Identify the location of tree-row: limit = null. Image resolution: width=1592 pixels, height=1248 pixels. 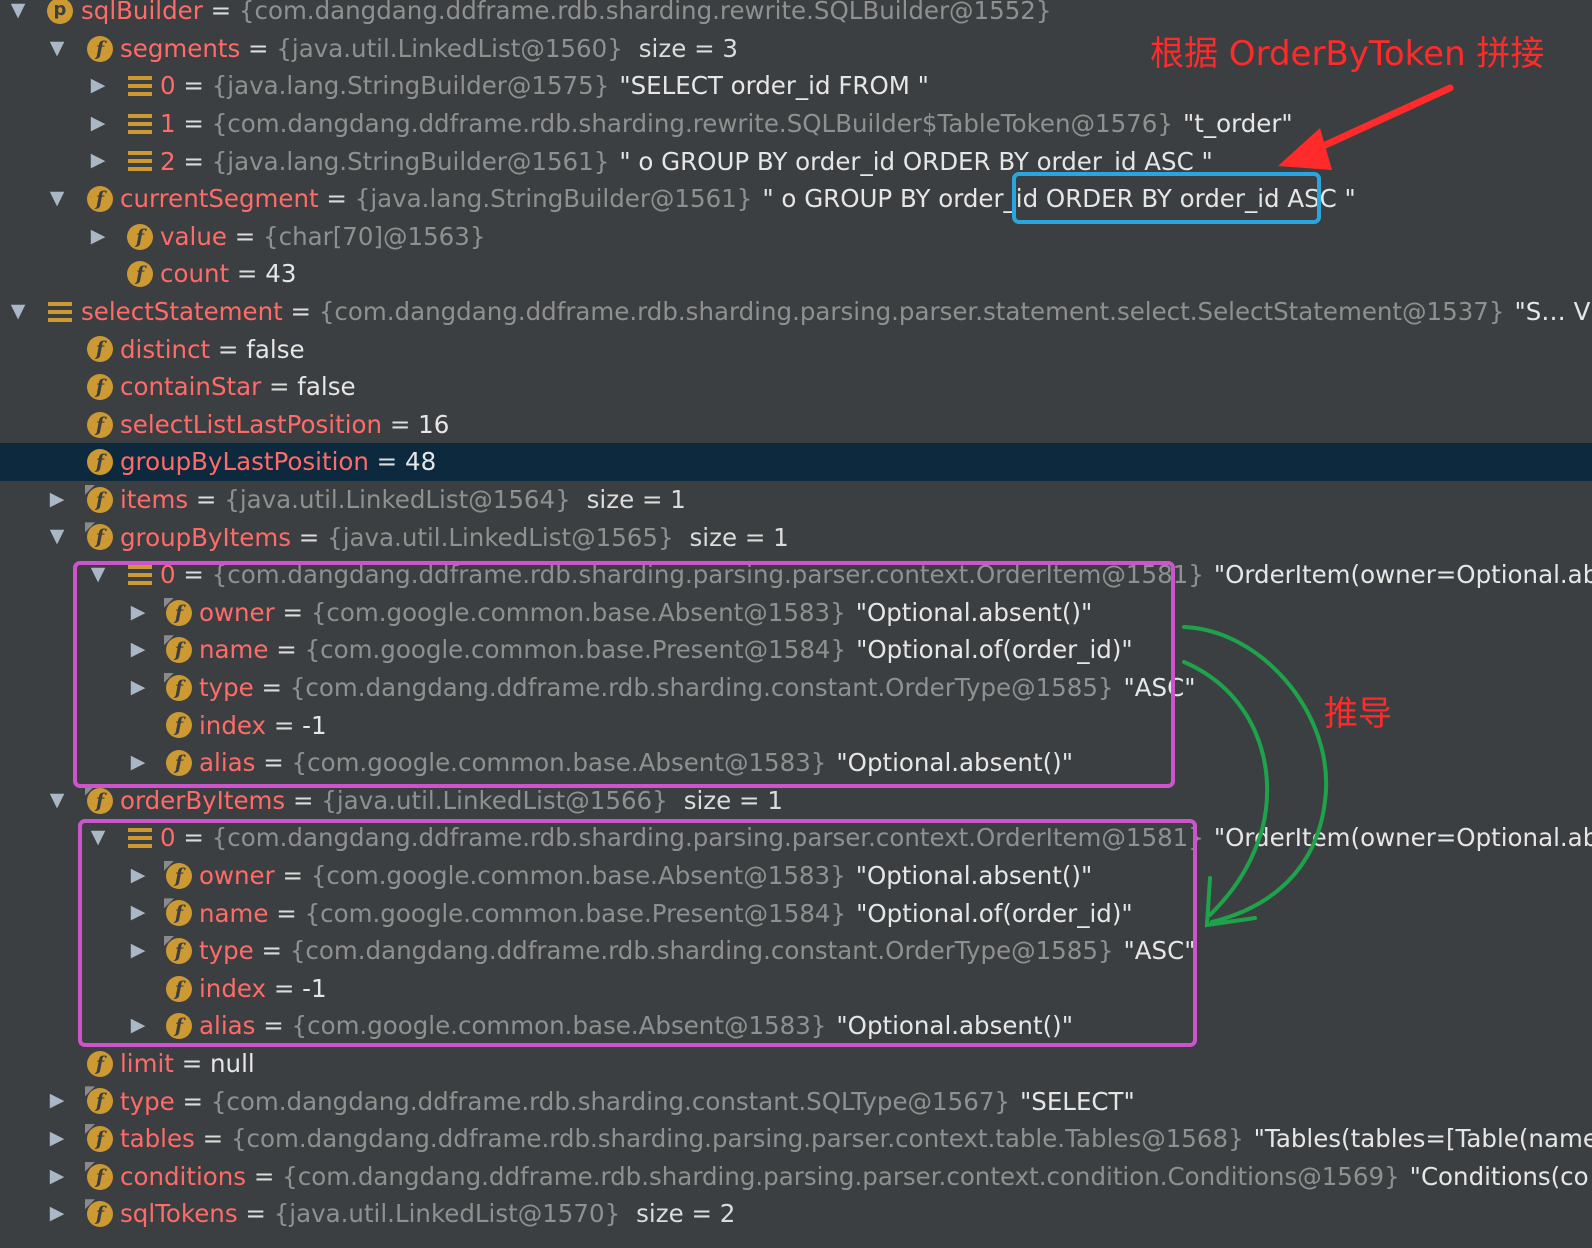
(796, 1064).